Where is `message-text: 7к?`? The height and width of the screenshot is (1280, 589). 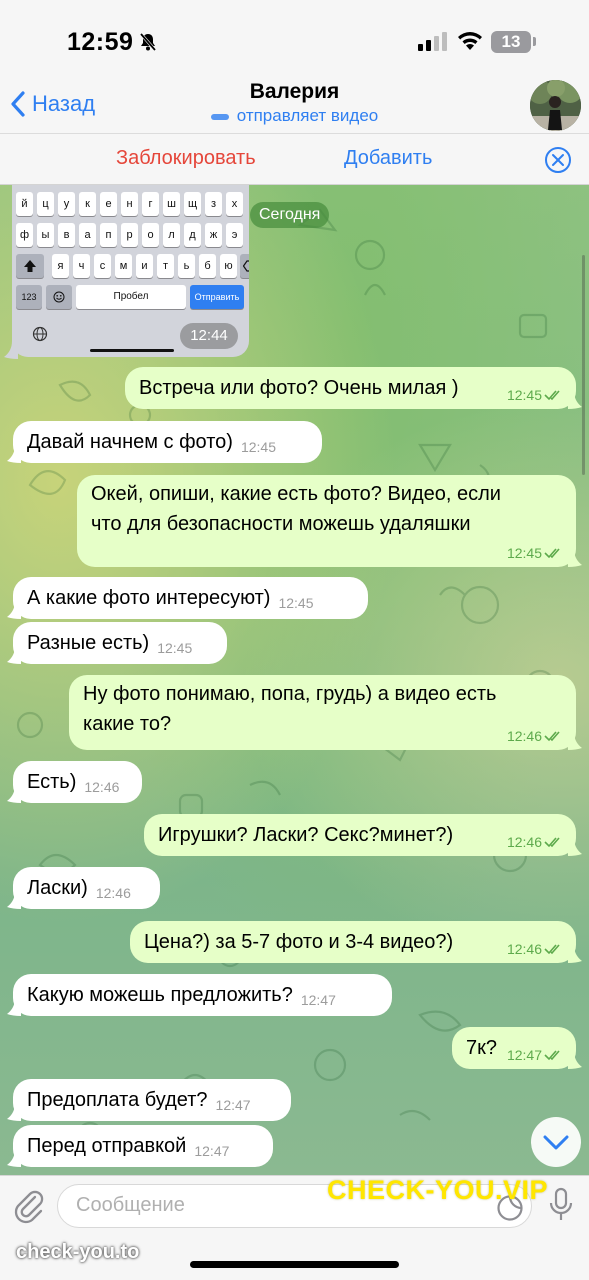 message-text: 7к? is located at coordinates (481, 1048).